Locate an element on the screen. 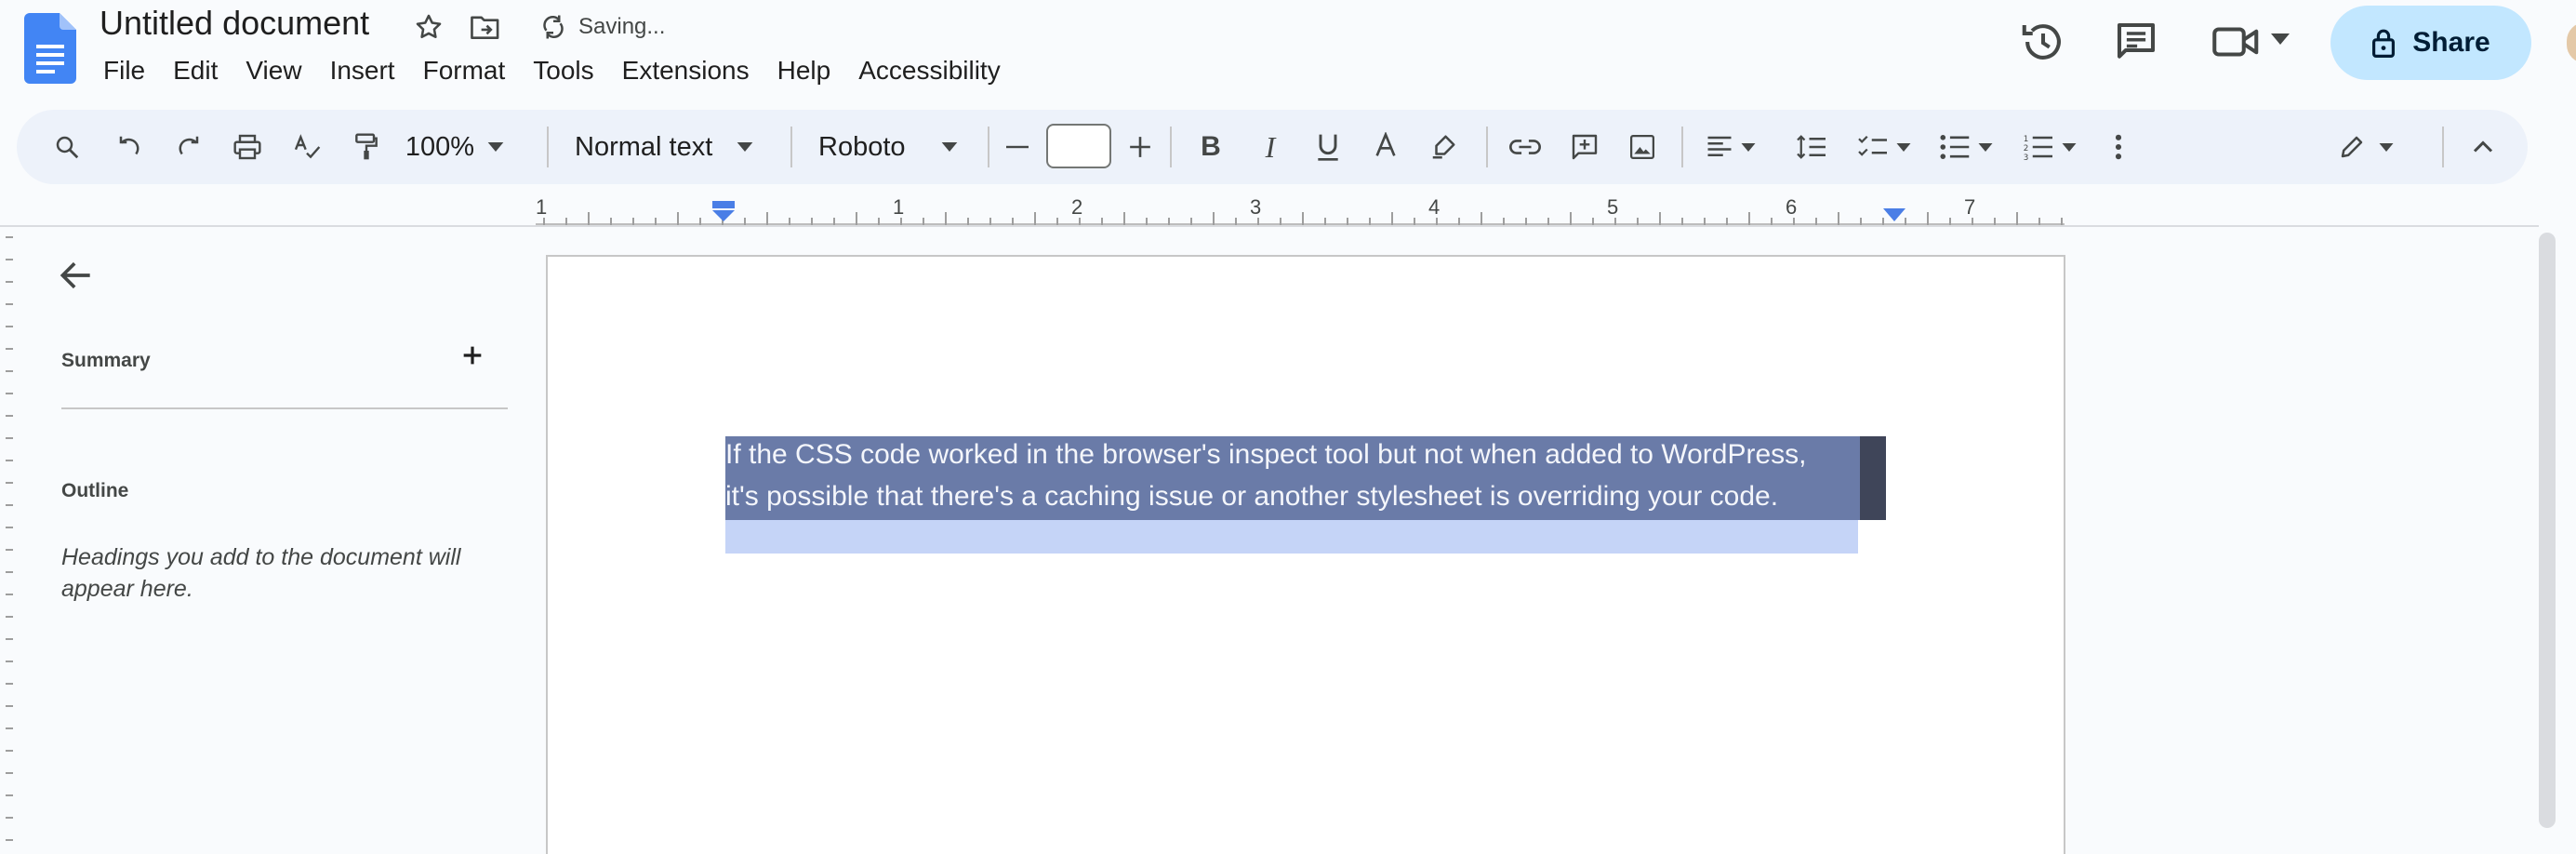  menu-accessibility: Accessibility is located at coordinates (929, 71).